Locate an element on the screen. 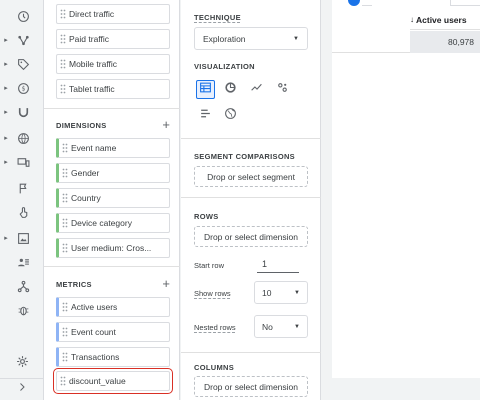  flag-icon is located at coordinates (23, 188).